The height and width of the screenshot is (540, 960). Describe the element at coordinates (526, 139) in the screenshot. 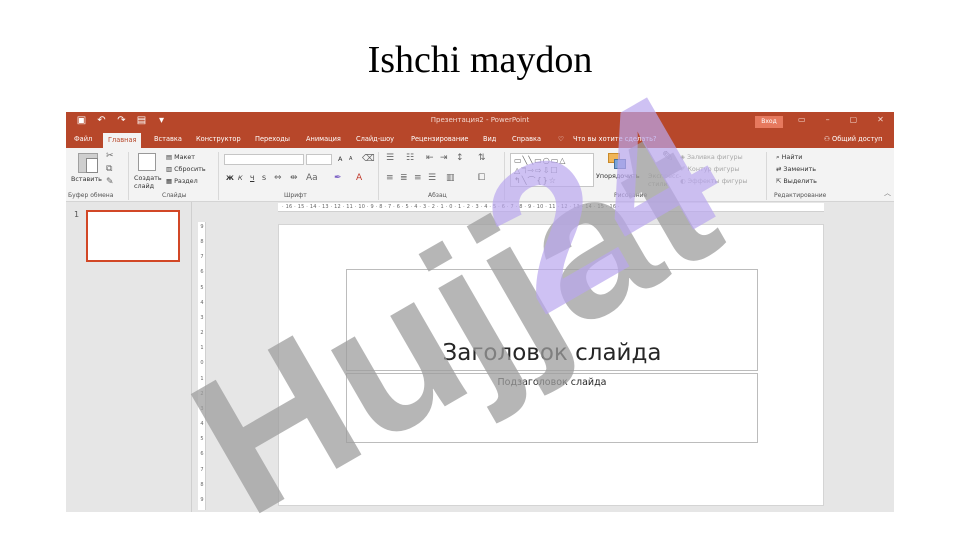

I see `tab-help: Справка` at that location.